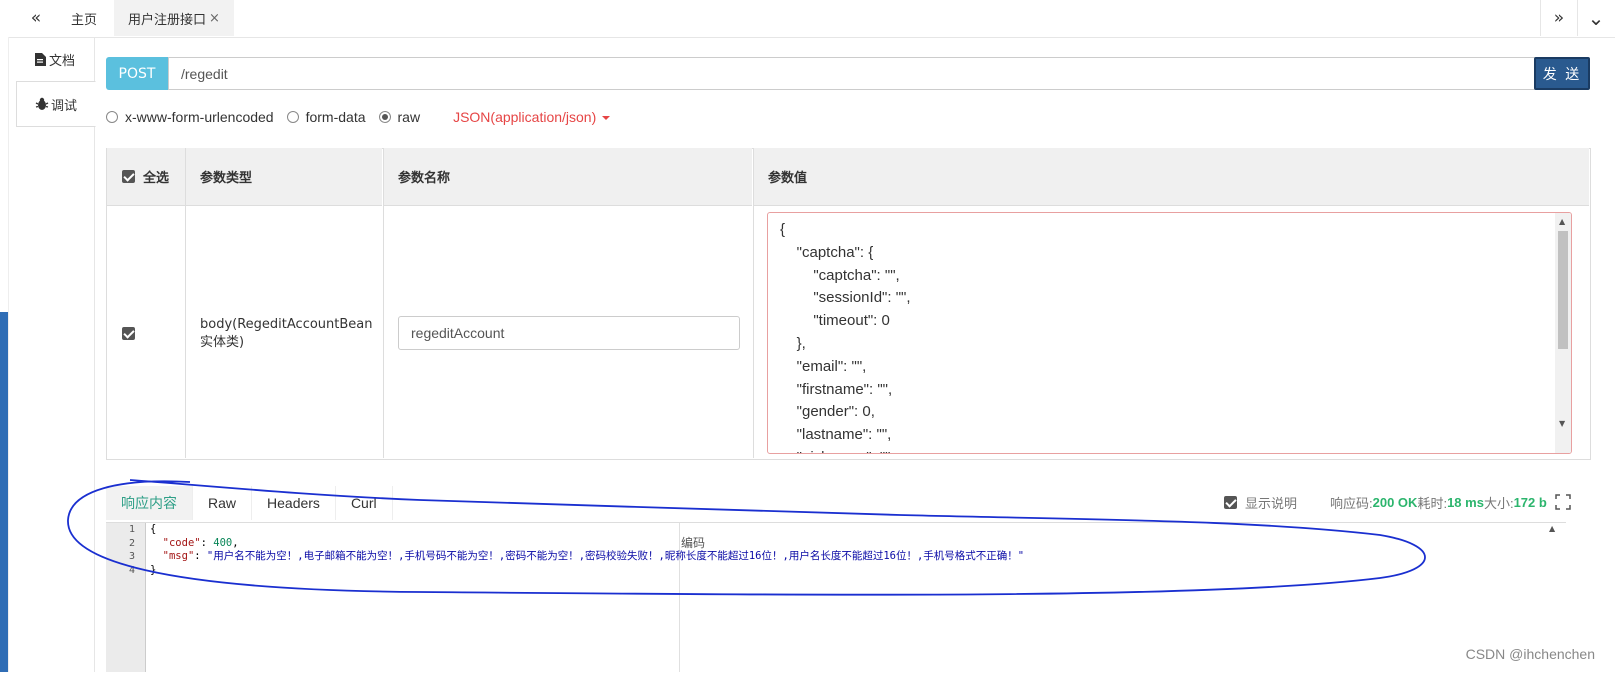 This screenshot has height=673, width=1615. I want to click on watermark: CSDN @ihchenchen, so click(1530, 654).